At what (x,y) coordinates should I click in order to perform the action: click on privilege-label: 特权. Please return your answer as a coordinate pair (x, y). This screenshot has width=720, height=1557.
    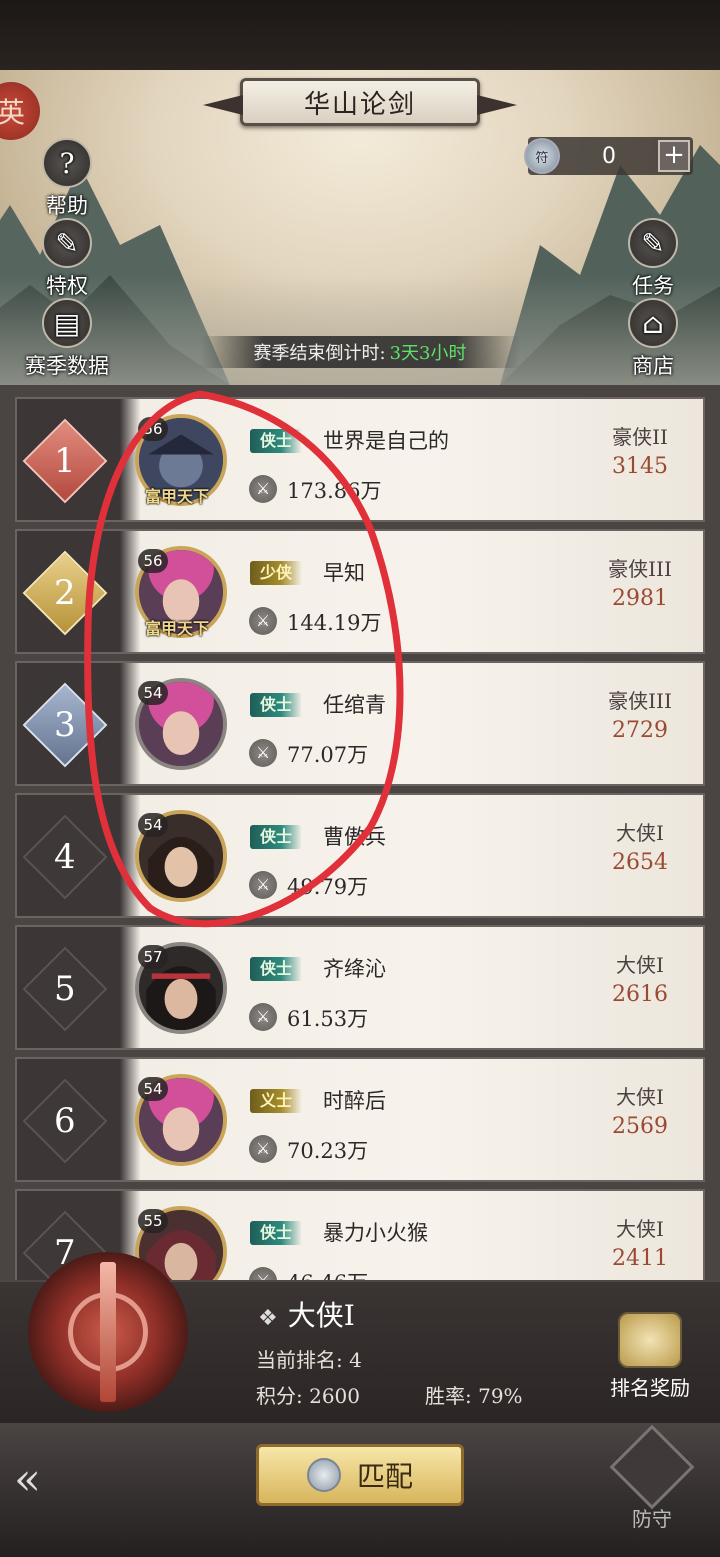
    Looking at the image, I should click on (67, 286).